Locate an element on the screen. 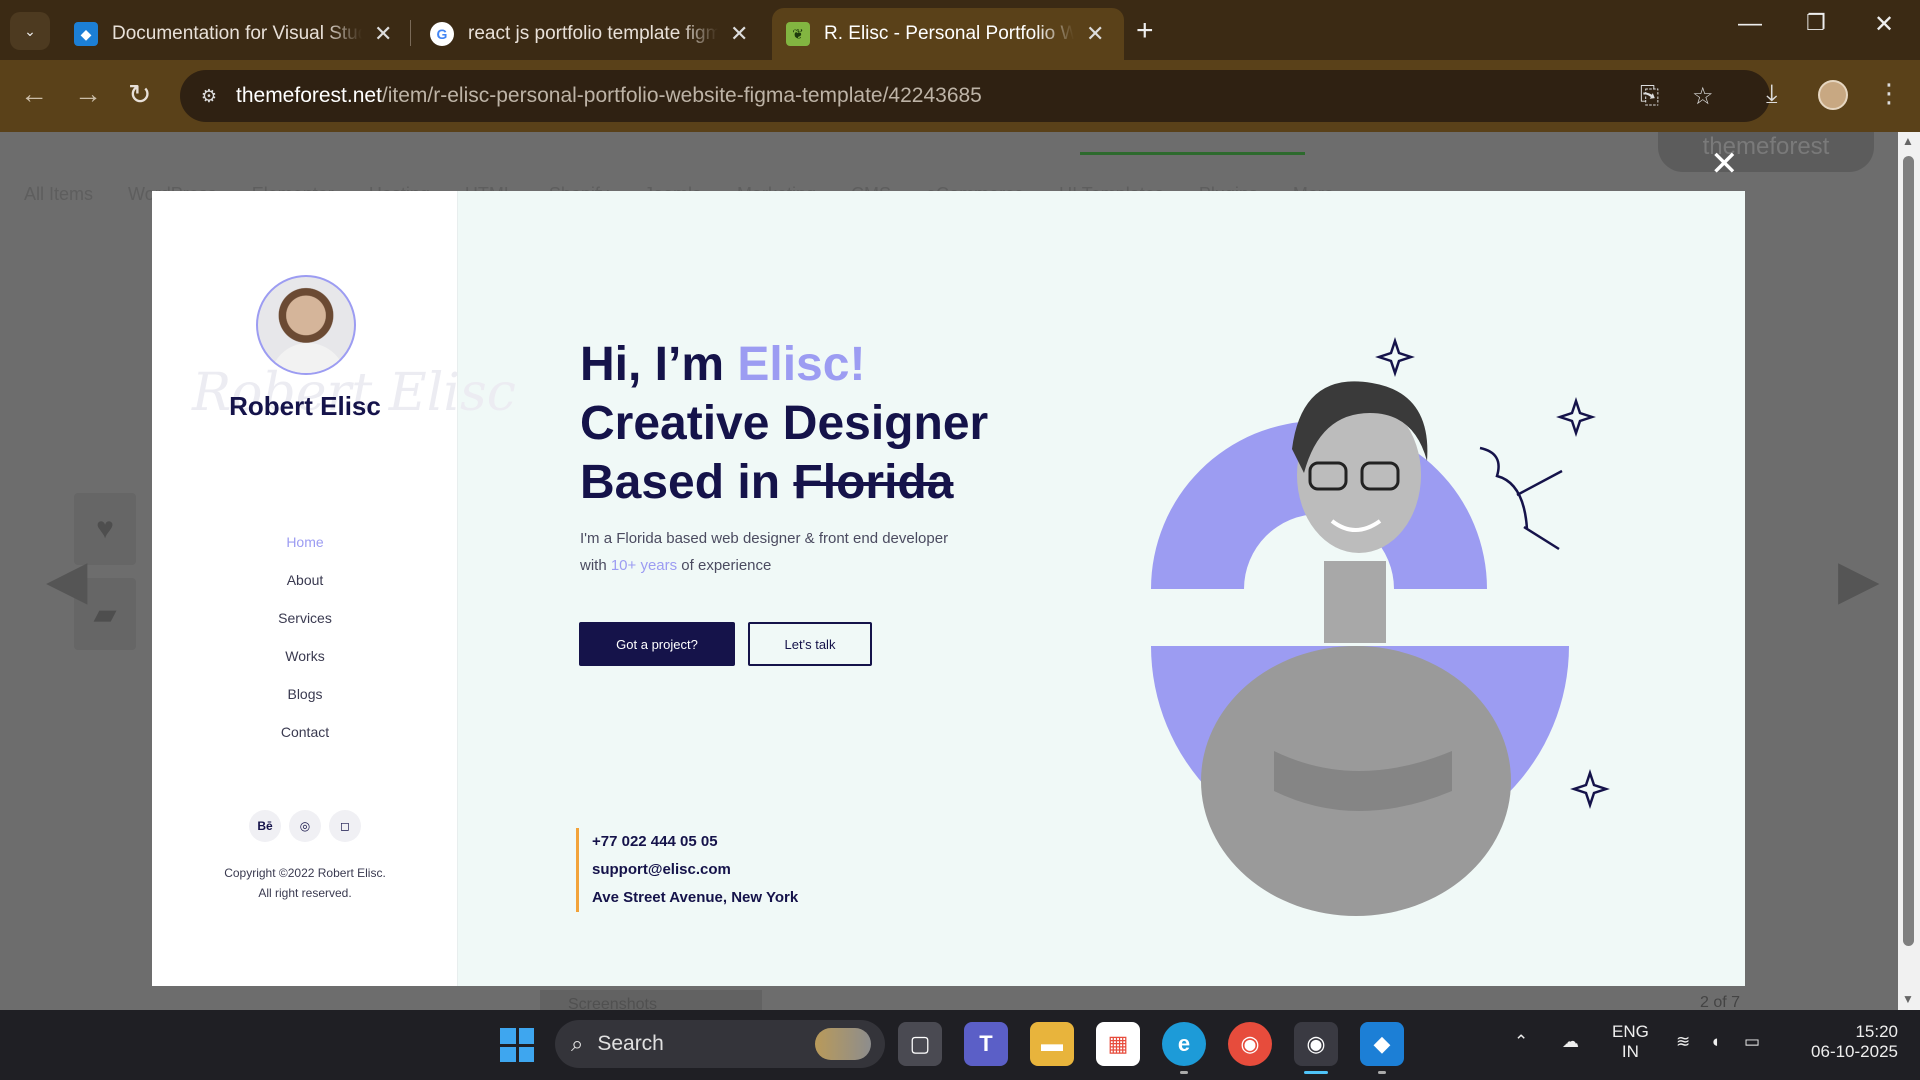 Image resolution: width=1920 pixels, height=1080 pixels. new-tab-button: + is located at coordinates (1145, 31).